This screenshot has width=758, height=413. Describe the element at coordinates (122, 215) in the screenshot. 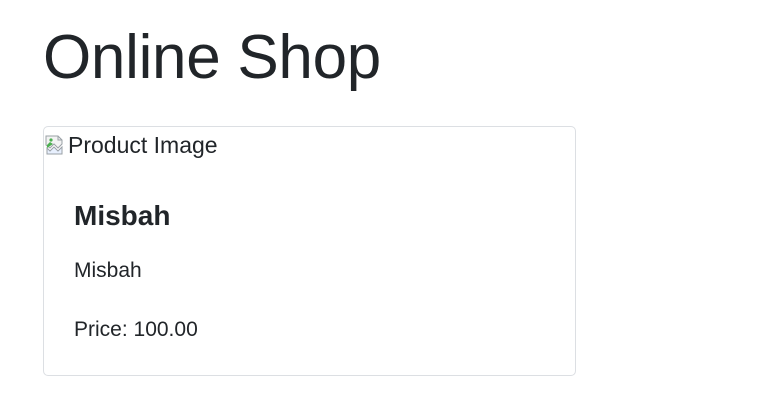

I see `product-name: Misbah` at that location.